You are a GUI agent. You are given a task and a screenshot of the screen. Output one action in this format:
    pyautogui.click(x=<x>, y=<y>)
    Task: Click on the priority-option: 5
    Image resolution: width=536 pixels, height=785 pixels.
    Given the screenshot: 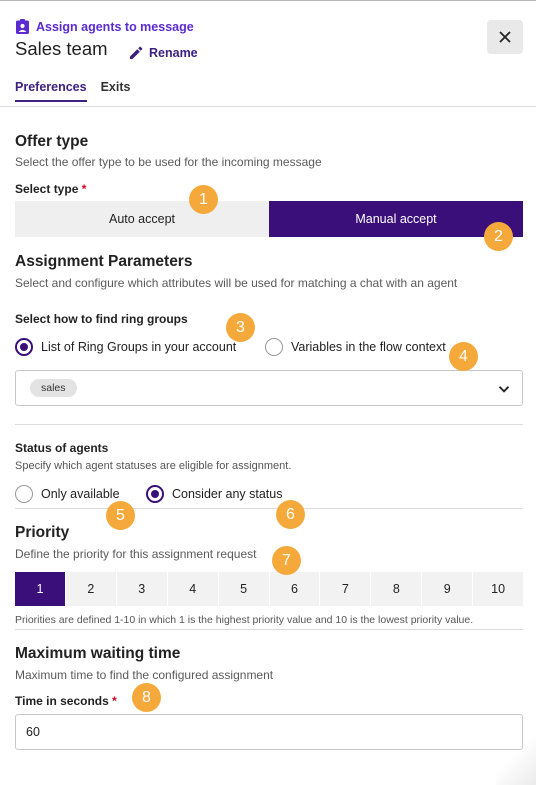 What is the action you would take?
    pyautogui.click(x=243, y=589)
    